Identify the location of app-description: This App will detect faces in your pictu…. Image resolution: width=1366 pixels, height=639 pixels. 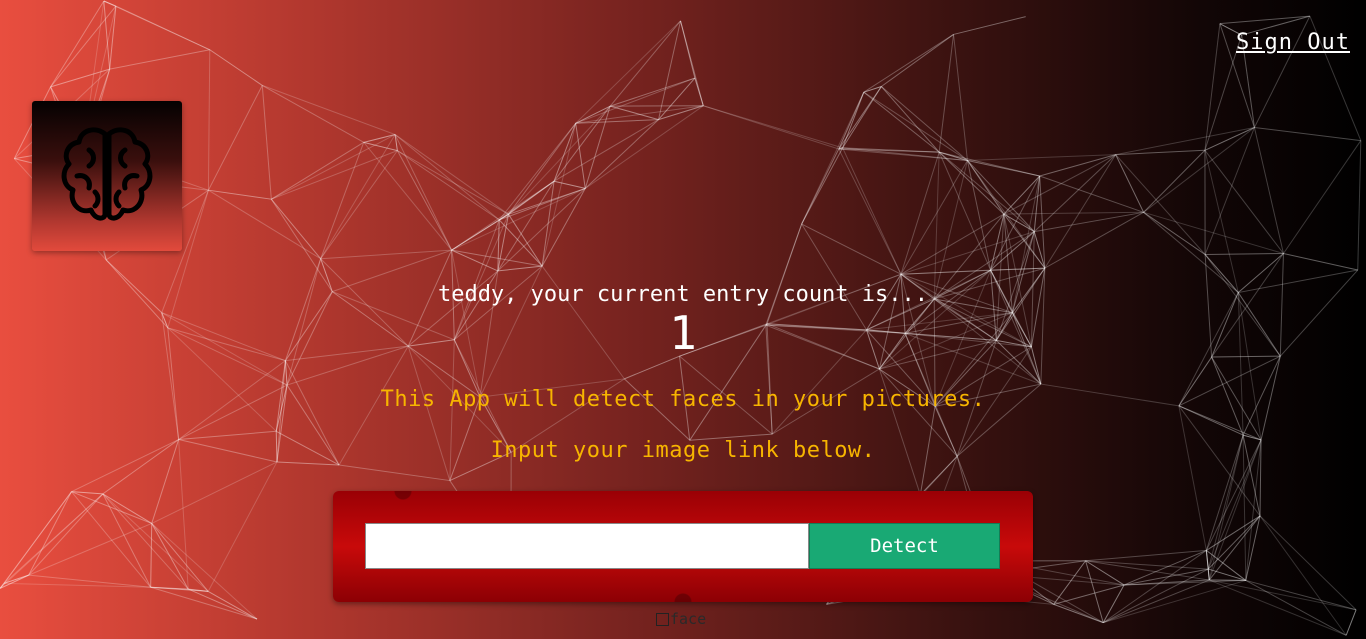
(683, 399).